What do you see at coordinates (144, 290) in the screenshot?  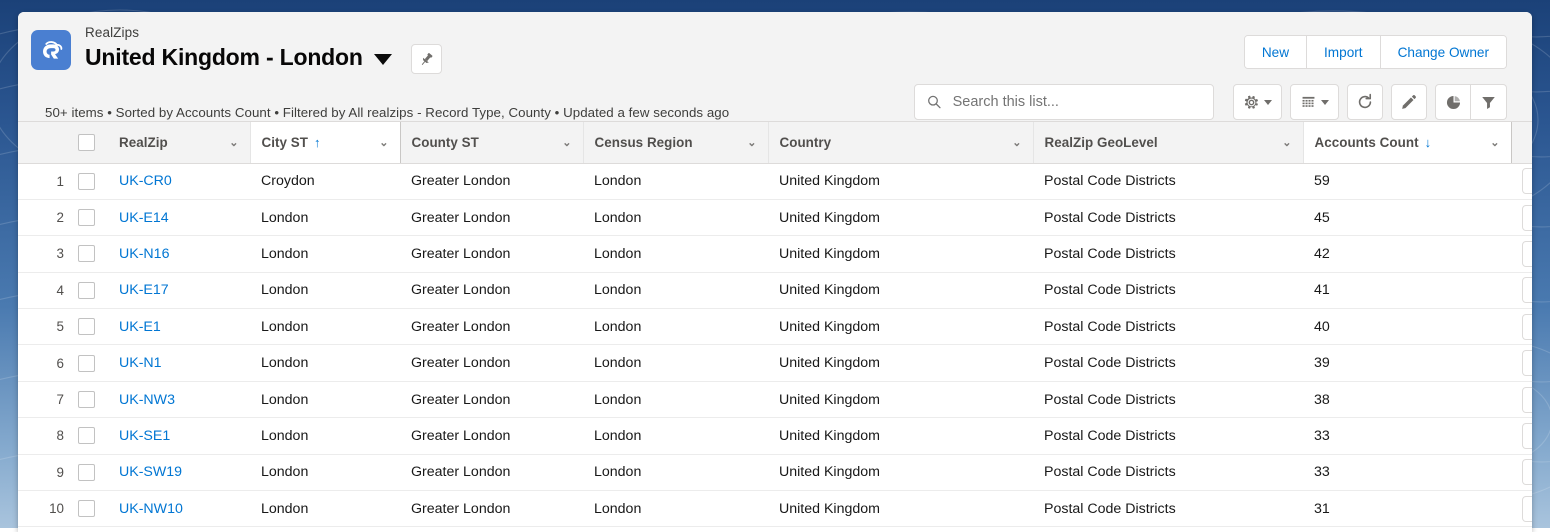 I see `record-link: UK-E17` at bounding box center [144, 290].